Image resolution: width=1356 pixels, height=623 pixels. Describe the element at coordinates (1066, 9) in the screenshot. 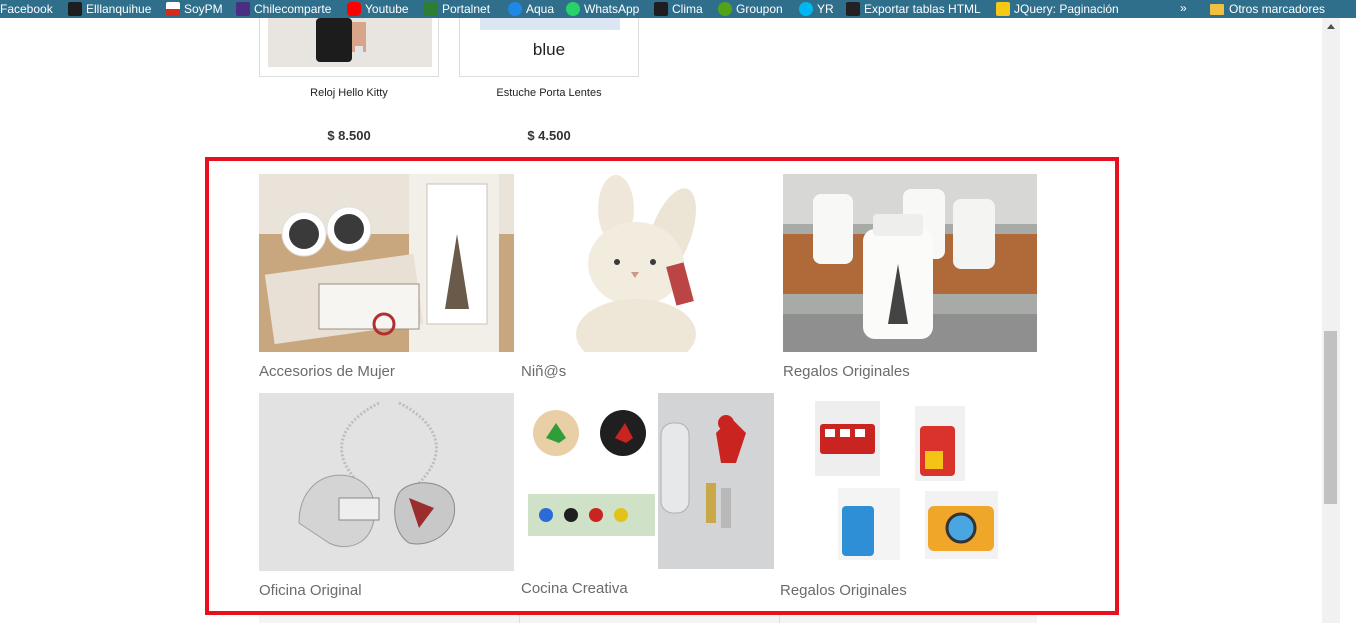

I see `bookmark-label: JQuery: Paginación` at that location.